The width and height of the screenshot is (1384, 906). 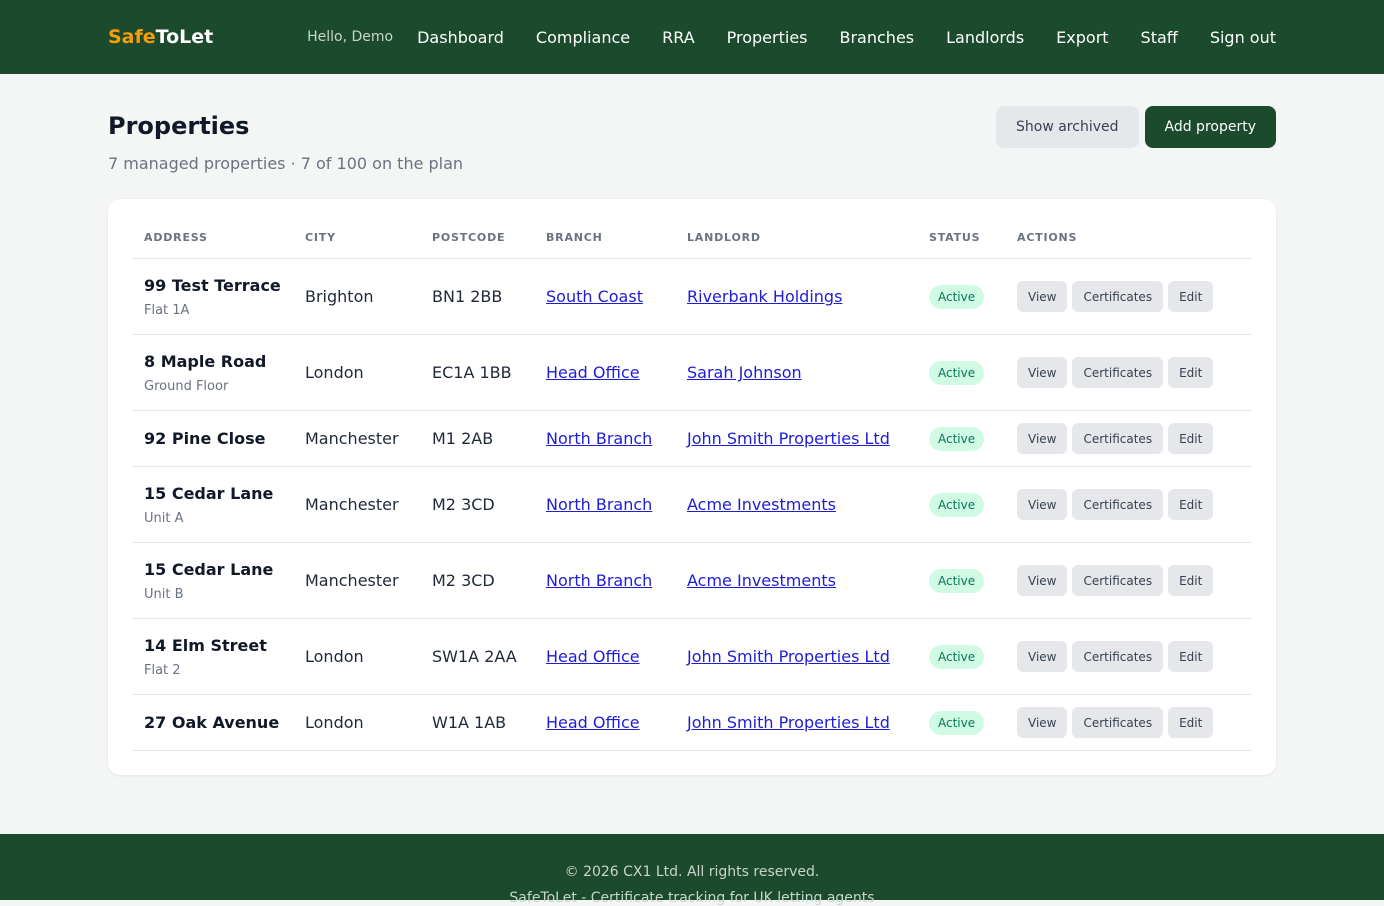 I want to click on cell-landlord: Acme Investments, so click(x=796, y=504).